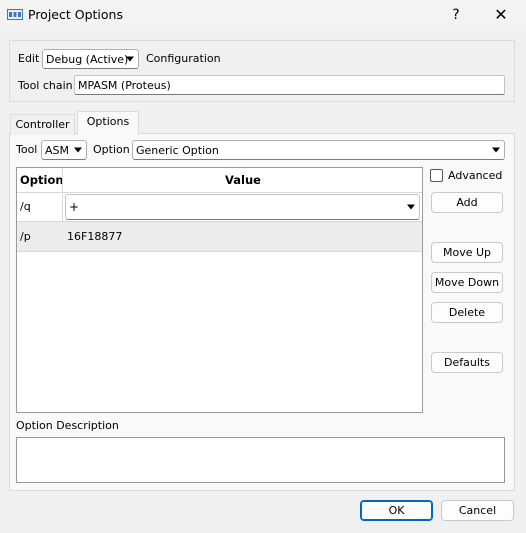  Describe the element at coordinates (42, 180) in the screenshot. I see `column-header-option: Option` at that location.